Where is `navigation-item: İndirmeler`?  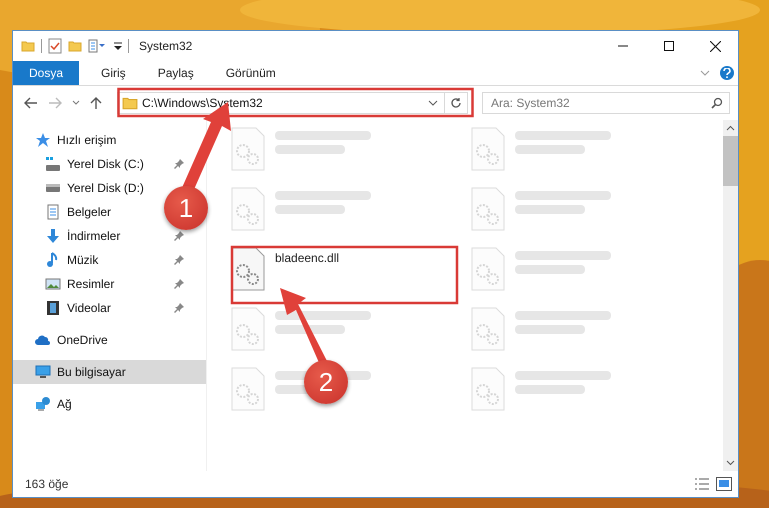 navigation-item: İndirmeler is located at coordinates (82, 236).